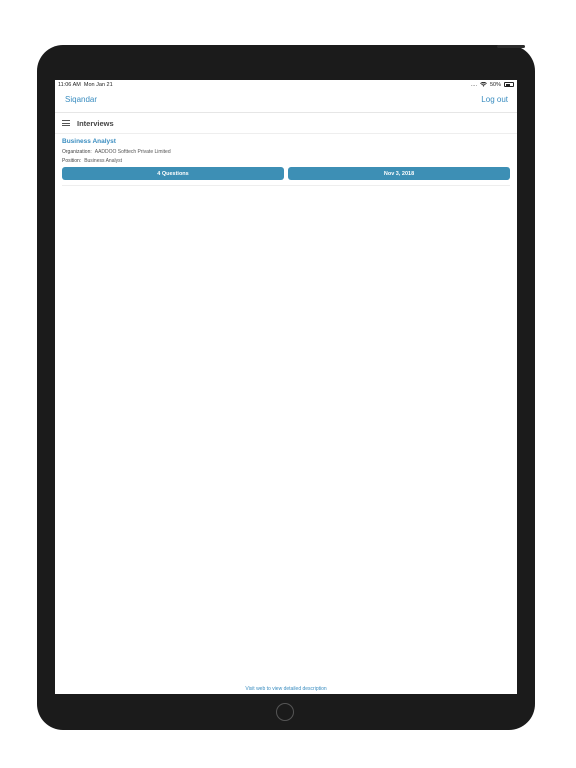 This screenshot has width=576, height=768. What do you see at coordinates (511, 46) in the screenshot?
I see `camera-notch` at bounding box center [511, 46].